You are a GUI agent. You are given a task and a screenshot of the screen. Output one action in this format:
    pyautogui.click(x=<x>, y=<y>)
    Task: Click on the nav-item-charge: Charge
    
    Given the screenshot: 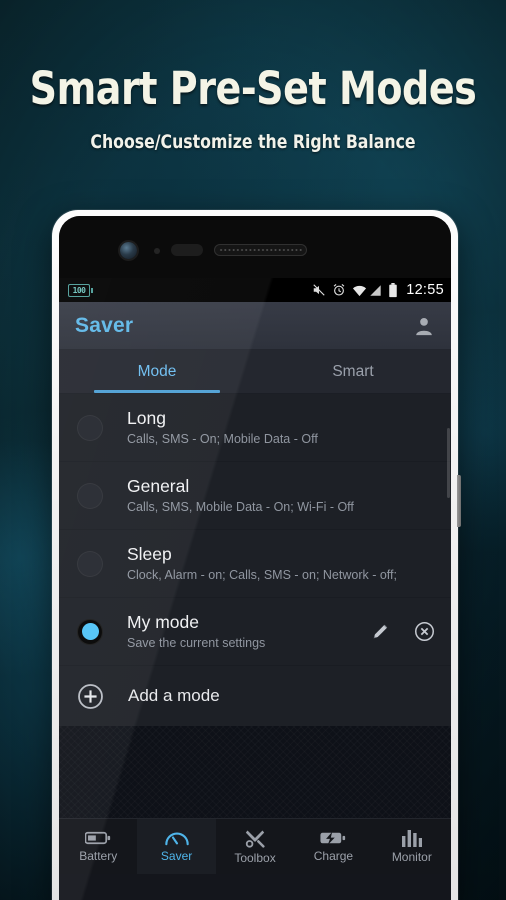 What is the action you would take?
    pyautogui.click(x=333, y=846)
    